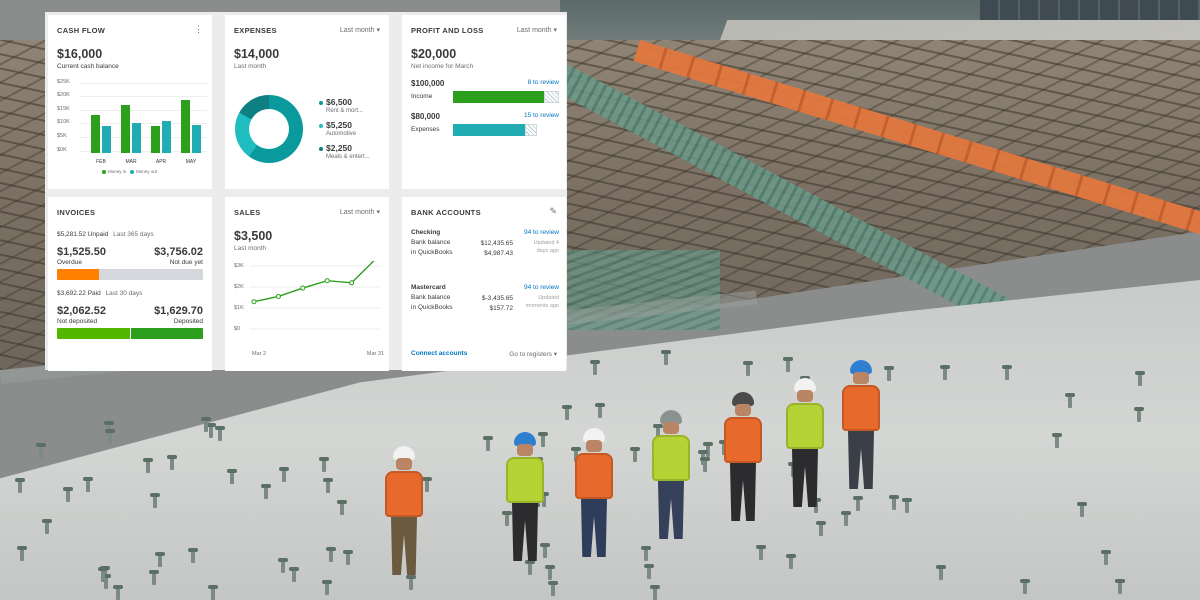 Image resolution: width=1200 pixels, height=600 pixels. What do you see at coordinates (546, 247) in the screenshot?
I see `updated-status: Updated 4 days ago` at bounding box center [546, 247].